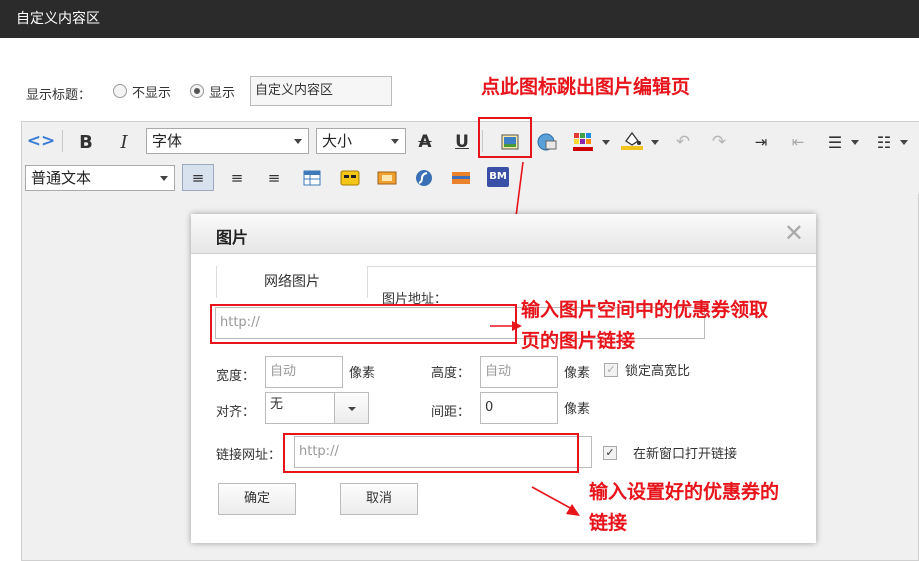 The width and height of the screenshot is (919, 561). I want to click on arrow-to-link-url, so click(555, 501).